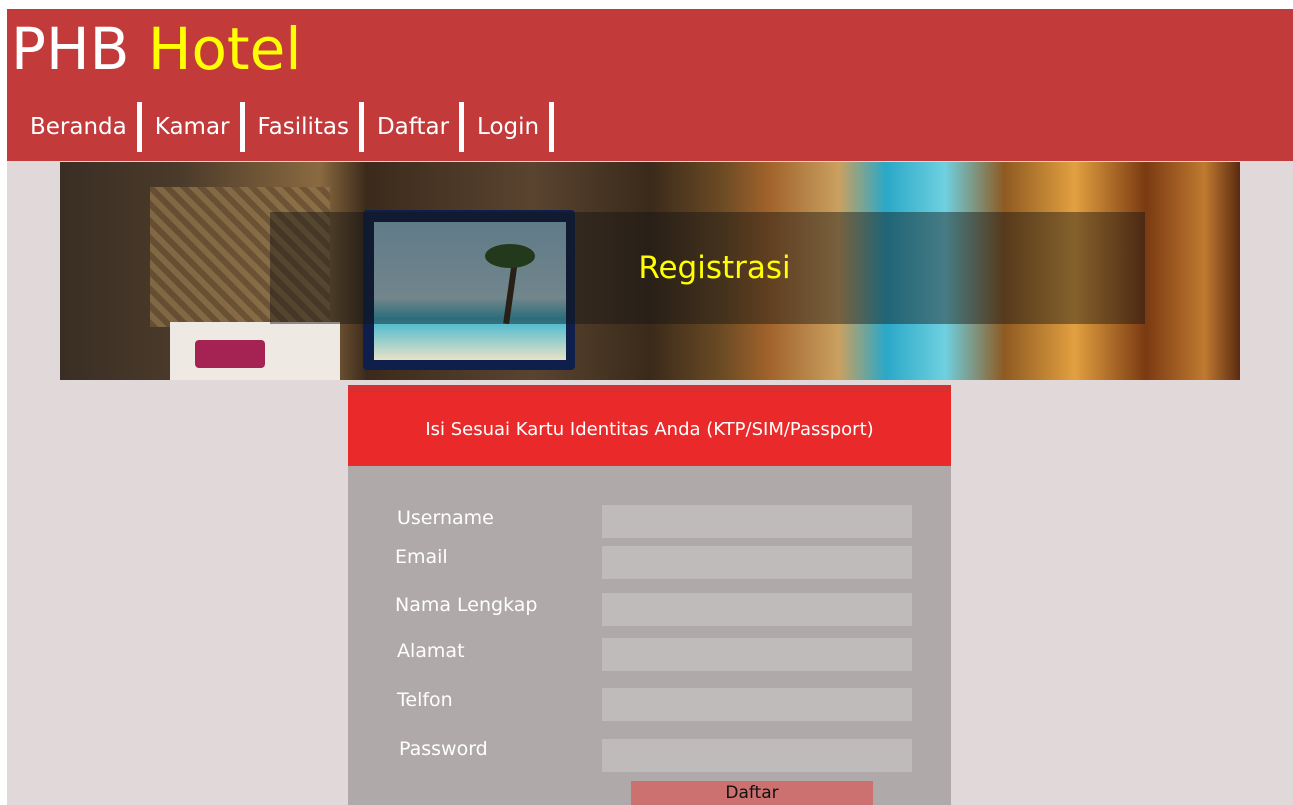 This screenshot has height=805, width=1293. I want to click on register-button: Daftar, so click(752, 793).